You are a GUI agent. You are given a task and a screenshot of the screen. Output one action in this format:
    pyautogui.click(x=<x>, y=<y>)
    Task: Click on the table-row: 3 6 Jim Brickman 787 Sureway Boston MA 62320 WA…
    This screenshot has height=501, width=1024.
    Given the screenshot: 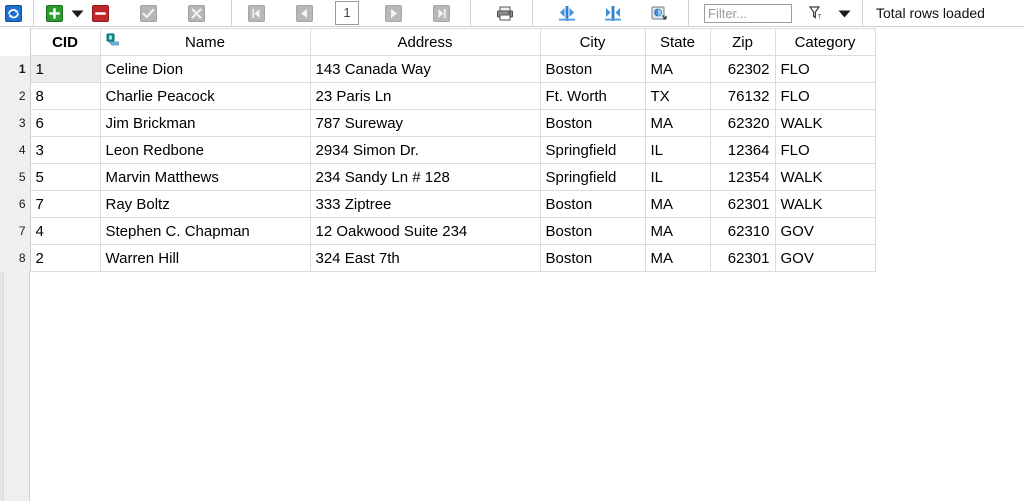 What is the action you would take?
    pyautogui.click(x=438, y=123)
    